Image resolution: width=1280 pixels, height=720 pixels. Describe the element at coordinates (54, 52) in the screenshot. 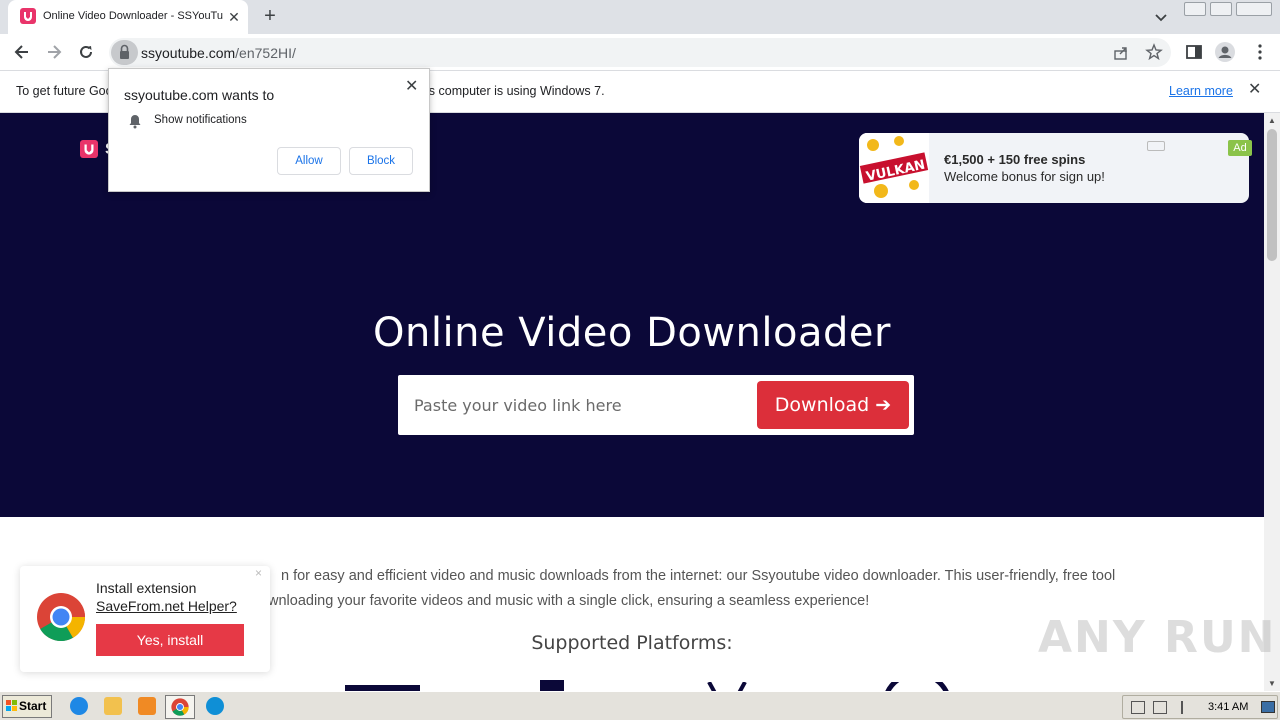

I see `forward-arrow-icon` at that location.